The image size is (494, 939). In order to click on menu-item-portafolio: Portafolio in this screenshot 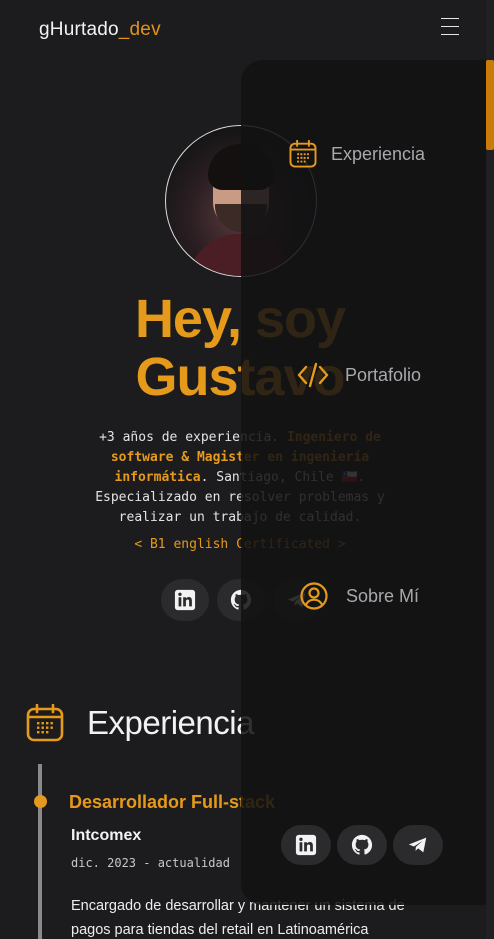, I will do `click(359, 375)`.